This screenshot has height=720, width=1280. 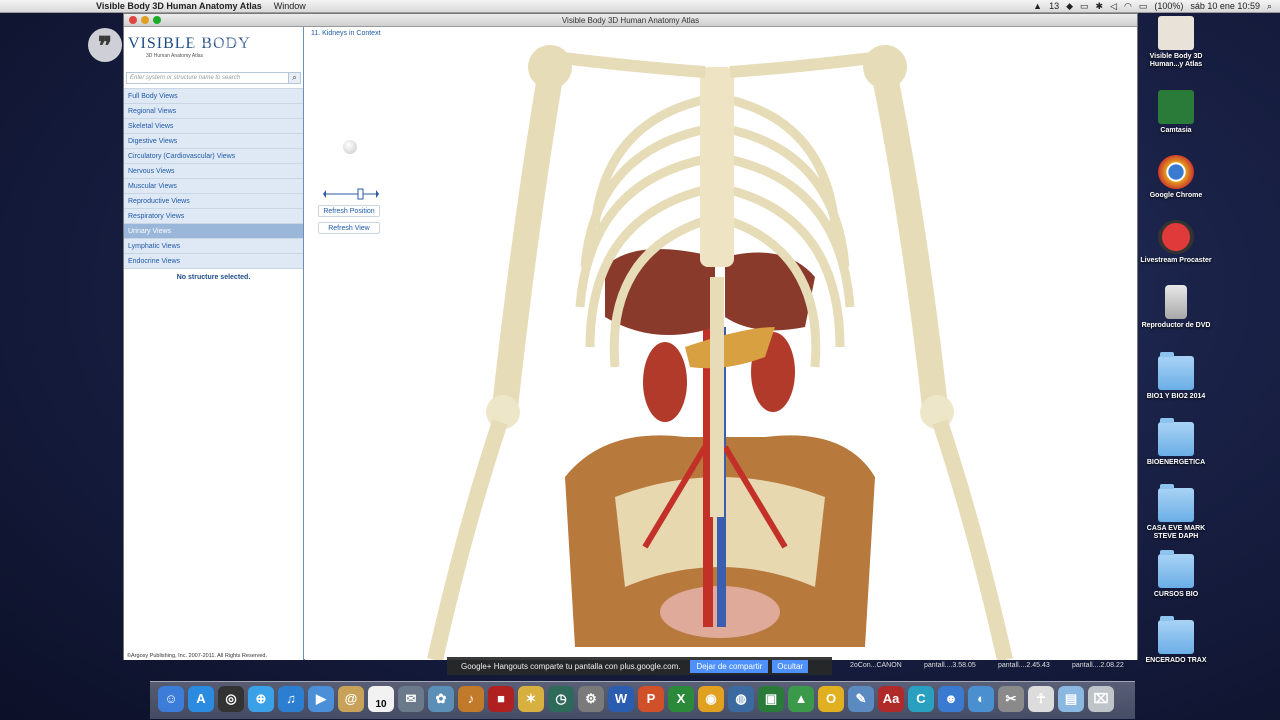 I want to click on system-preferences-icon: ⚙, so click(x=591, y=699).